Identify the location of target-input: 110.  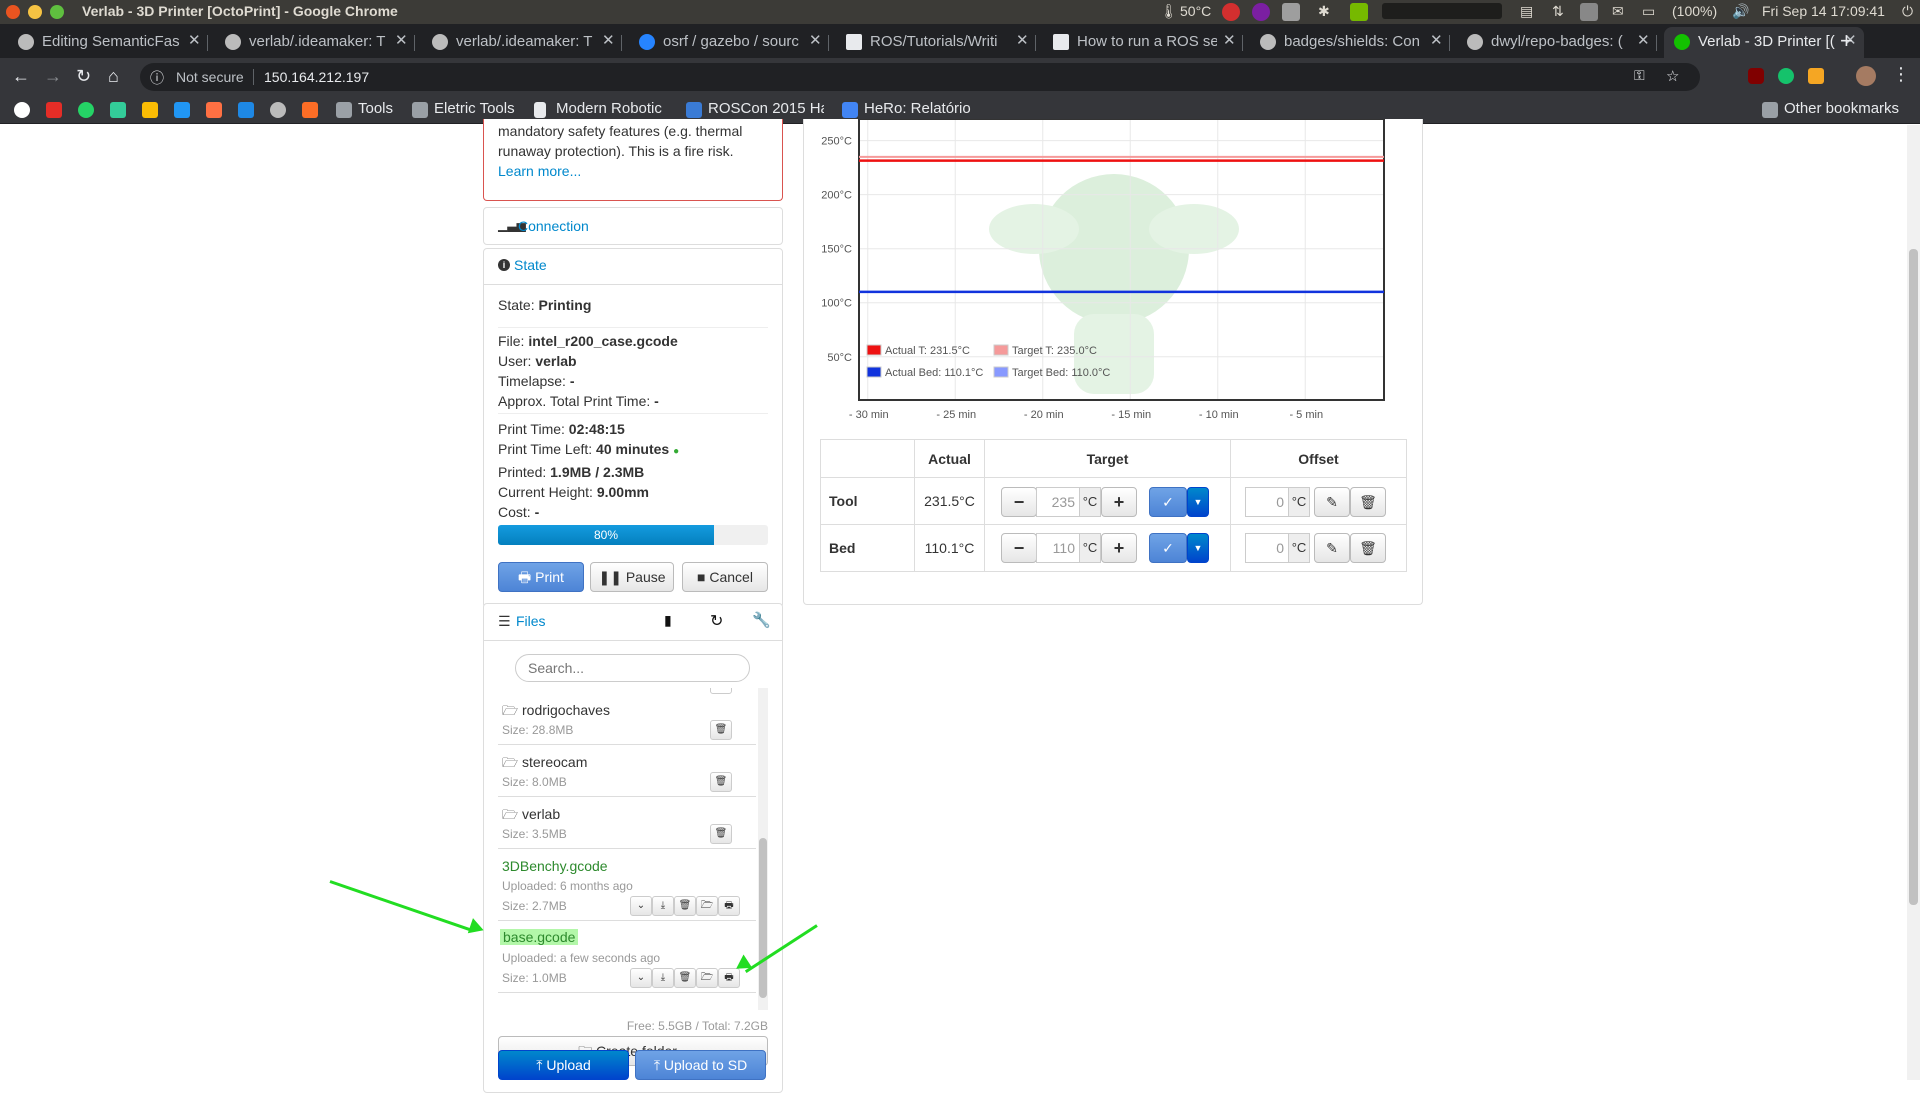
(1058, 548).